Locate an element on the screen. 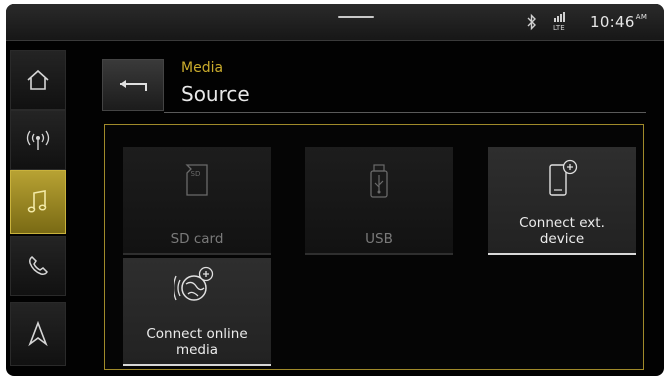 This screenshot has width=669, height=380. header-divider is located at coordinates (405, 112).